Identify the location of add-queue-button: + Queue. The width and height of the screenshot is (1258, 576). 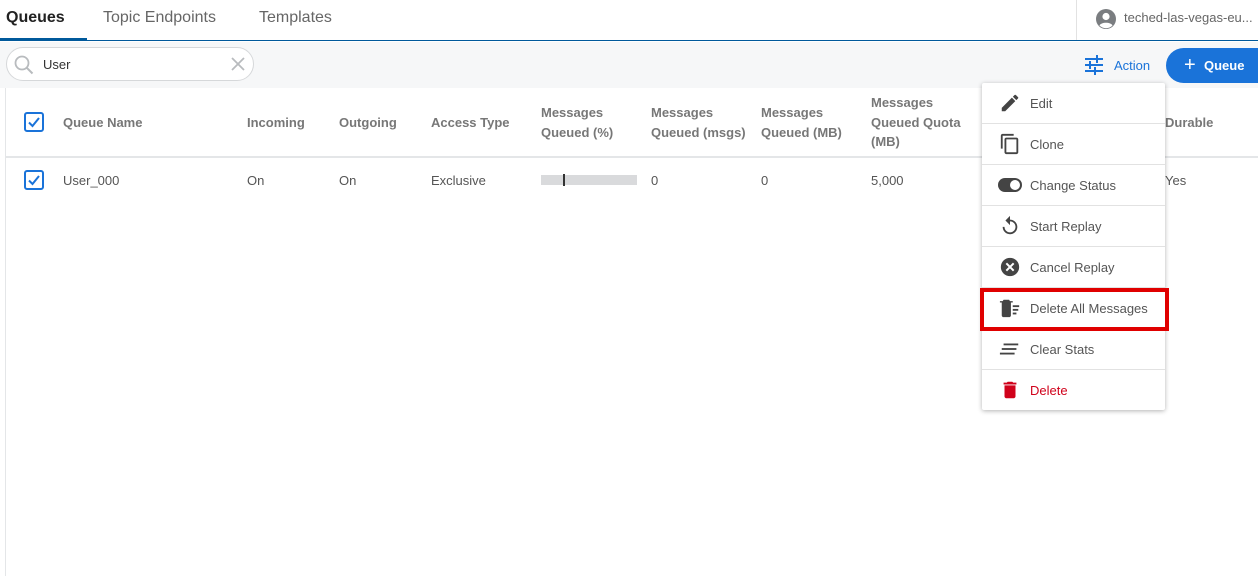
(1212, 65).